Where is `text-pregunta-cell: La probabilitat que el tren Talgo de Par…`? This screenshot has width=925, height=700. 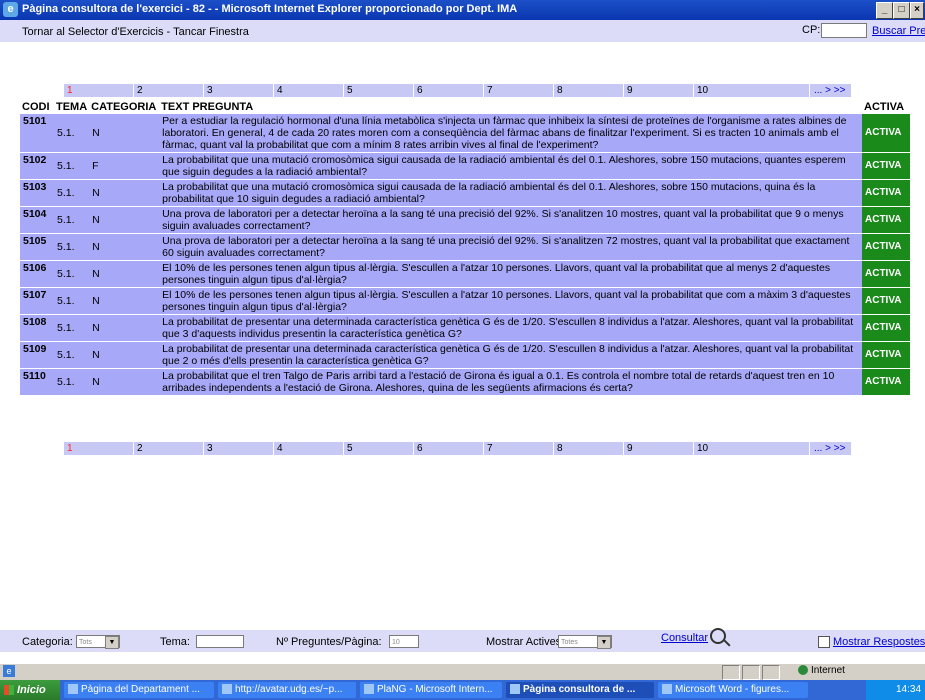 text-pregunta-cell: La probabilitat que el tren Talgo de Par… is located at coordinates (510, 382).